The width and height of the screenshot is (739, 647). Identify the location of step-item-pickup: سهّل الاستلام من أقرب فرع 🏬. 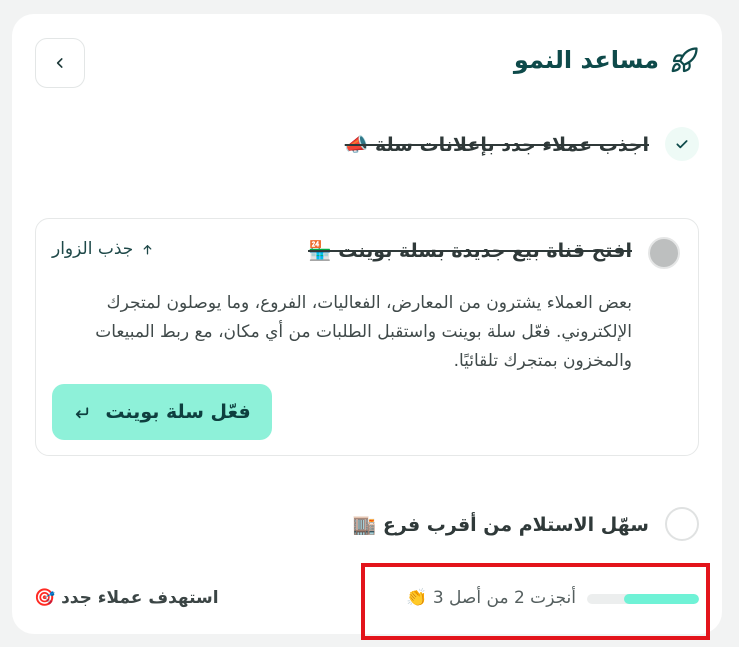
(526, 524).